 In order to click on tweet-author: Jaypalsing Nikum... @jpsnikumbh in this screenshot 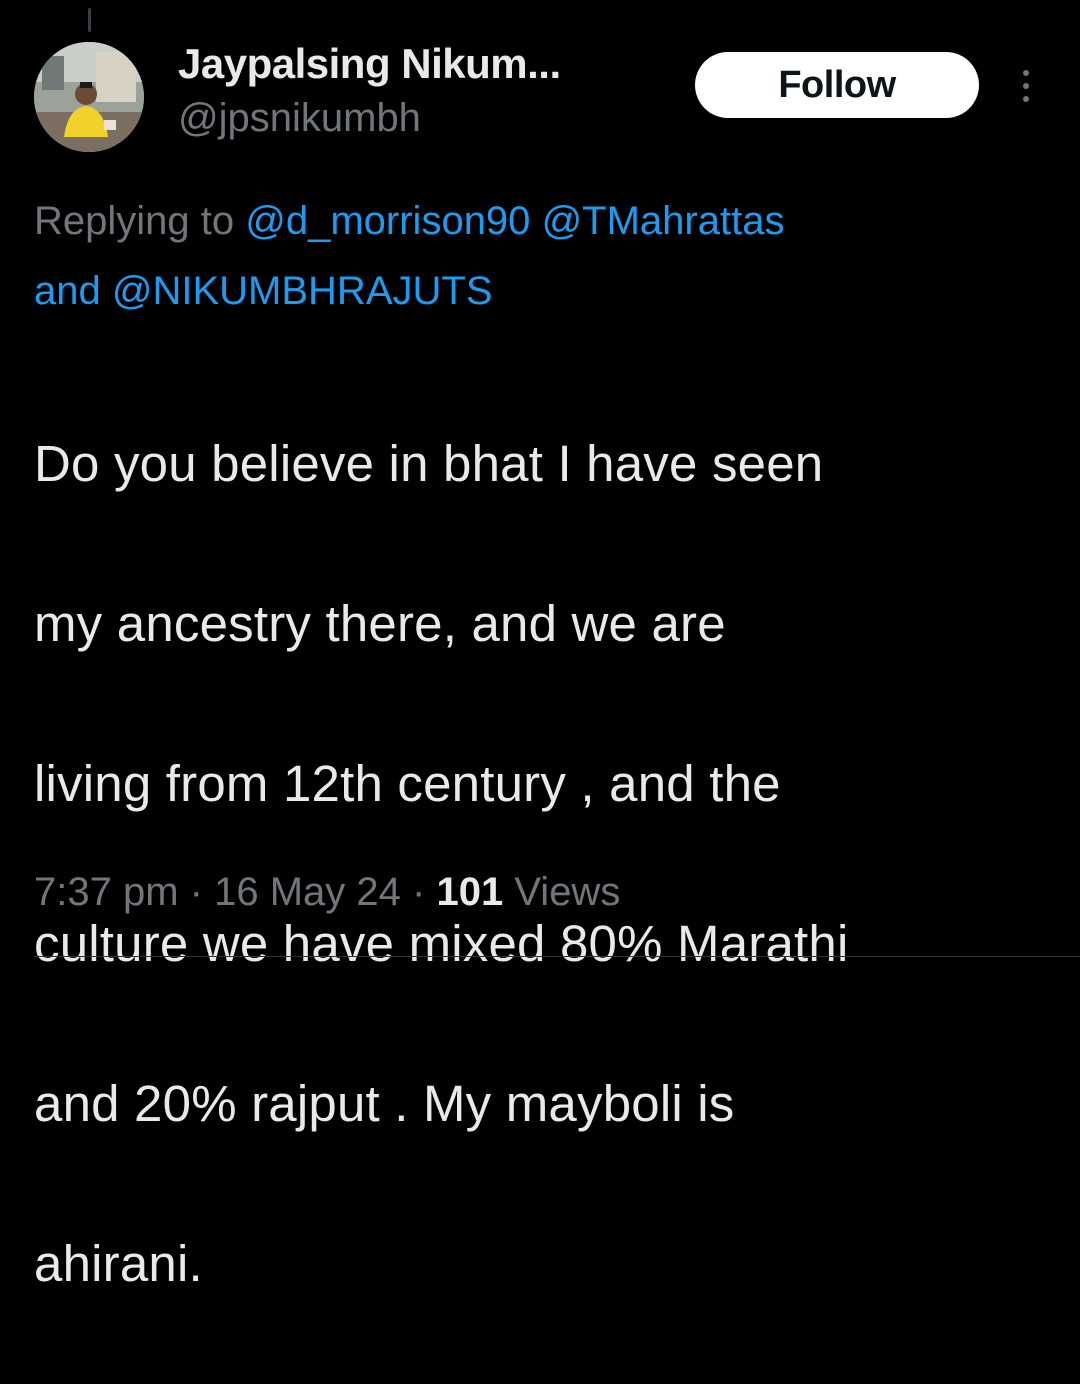, I will do `click(479, 90)`.